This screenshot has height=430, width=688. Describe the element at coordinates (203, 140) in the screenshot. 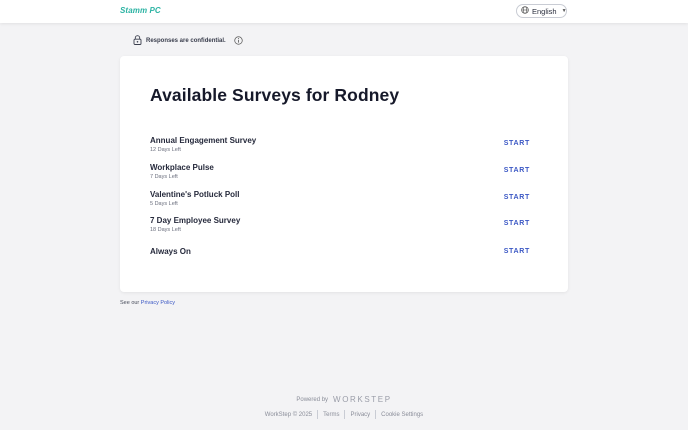

I see `survey-name: Annual Engagement Survey` at that location.